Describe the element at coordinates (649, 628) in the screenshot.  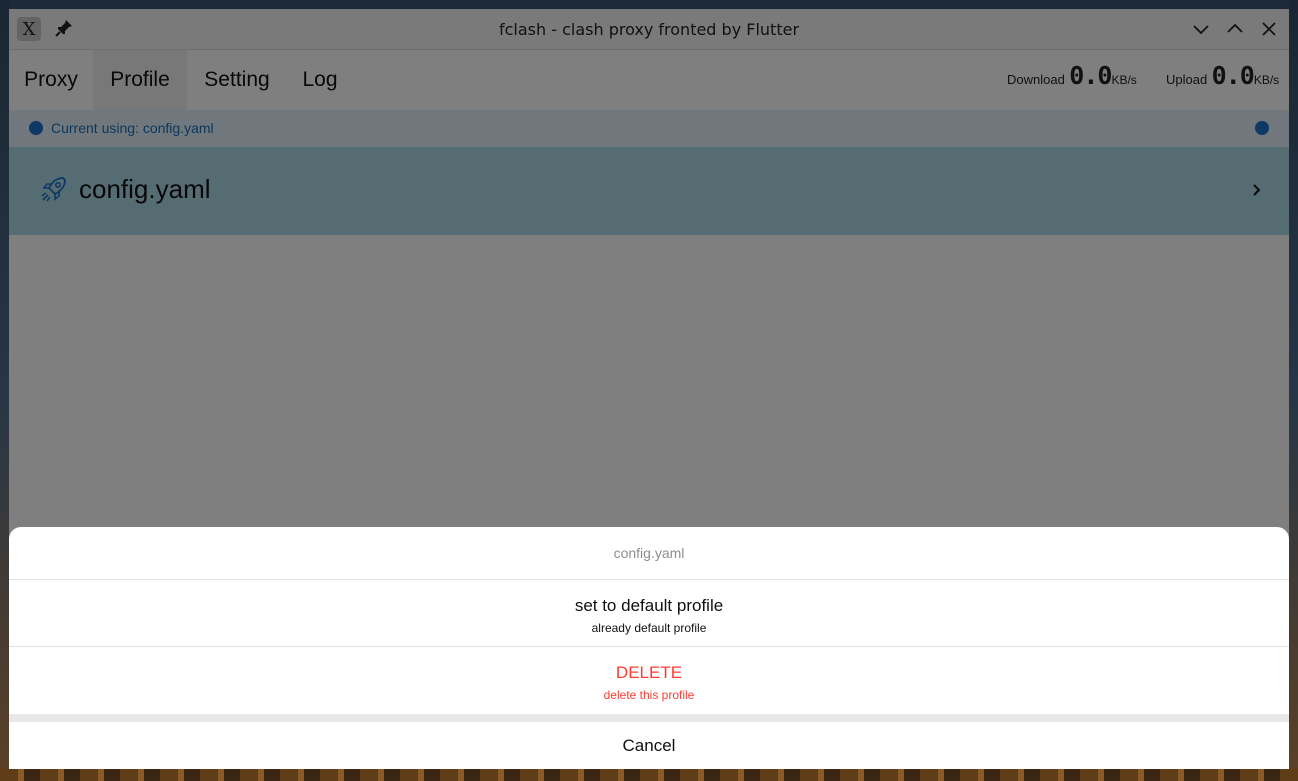
I see `set-default-sublabel: already default profile` at that location.